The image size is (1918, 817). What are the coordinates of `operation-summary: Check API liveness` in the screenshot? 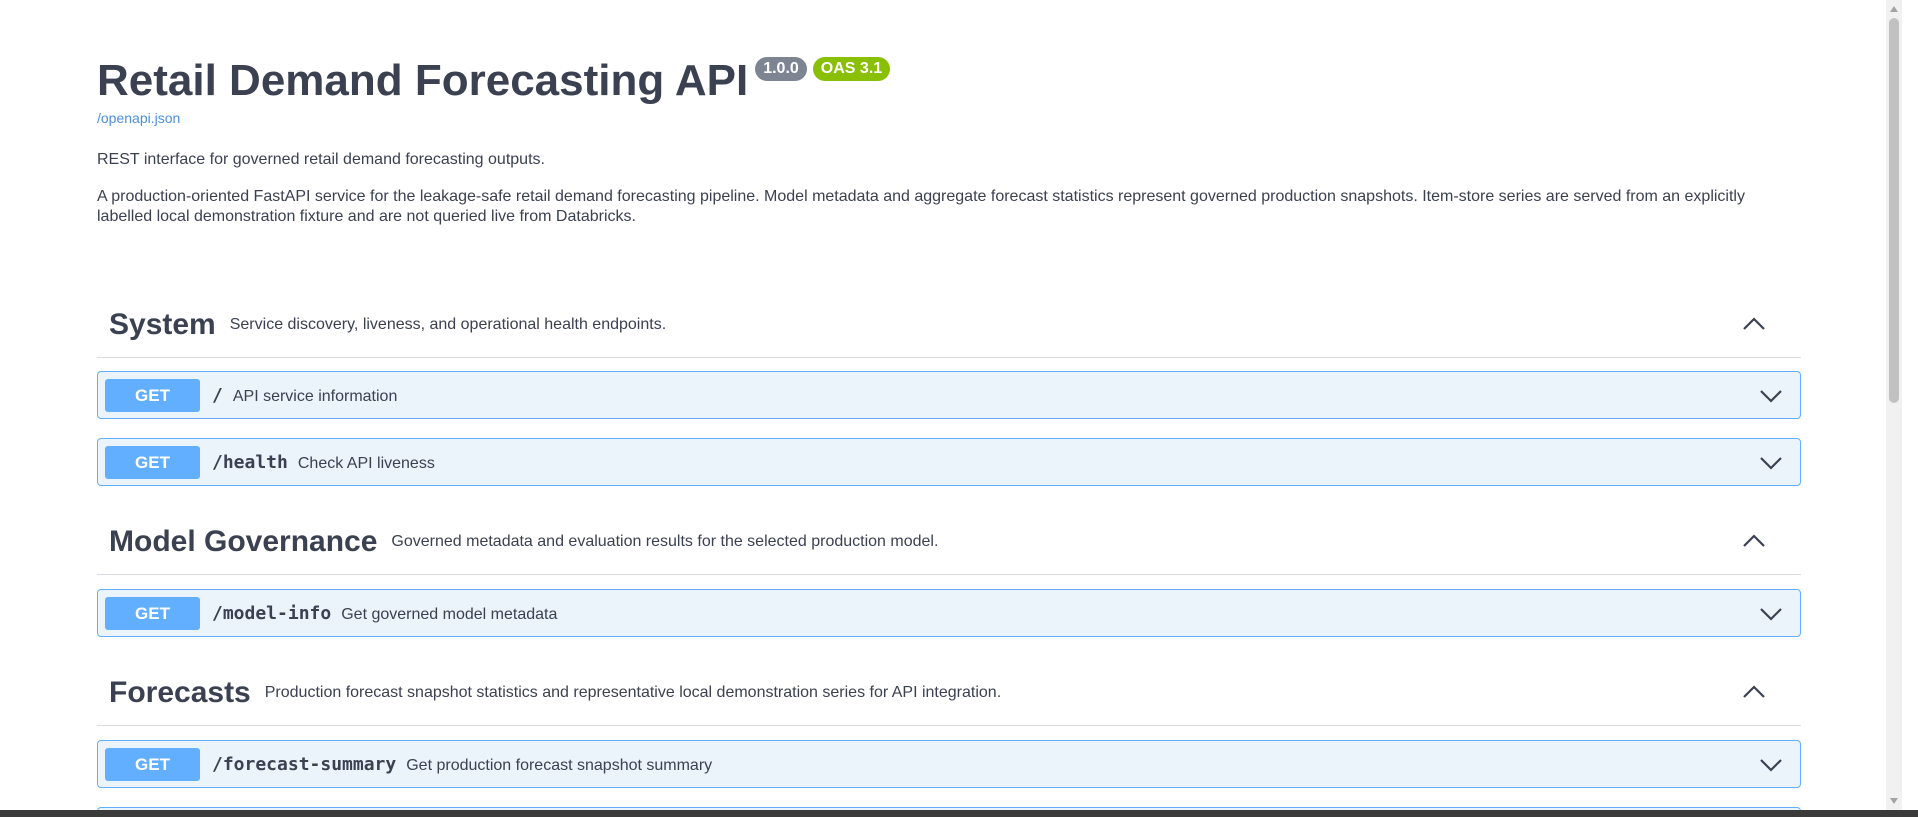 It's located at (366, 463).